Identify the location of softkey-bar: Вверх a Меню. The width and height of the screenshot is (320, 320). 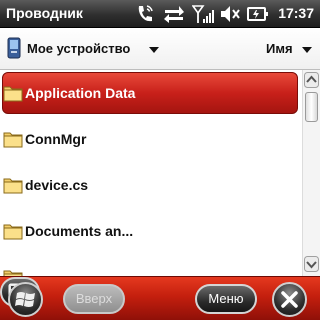
(160, 298).